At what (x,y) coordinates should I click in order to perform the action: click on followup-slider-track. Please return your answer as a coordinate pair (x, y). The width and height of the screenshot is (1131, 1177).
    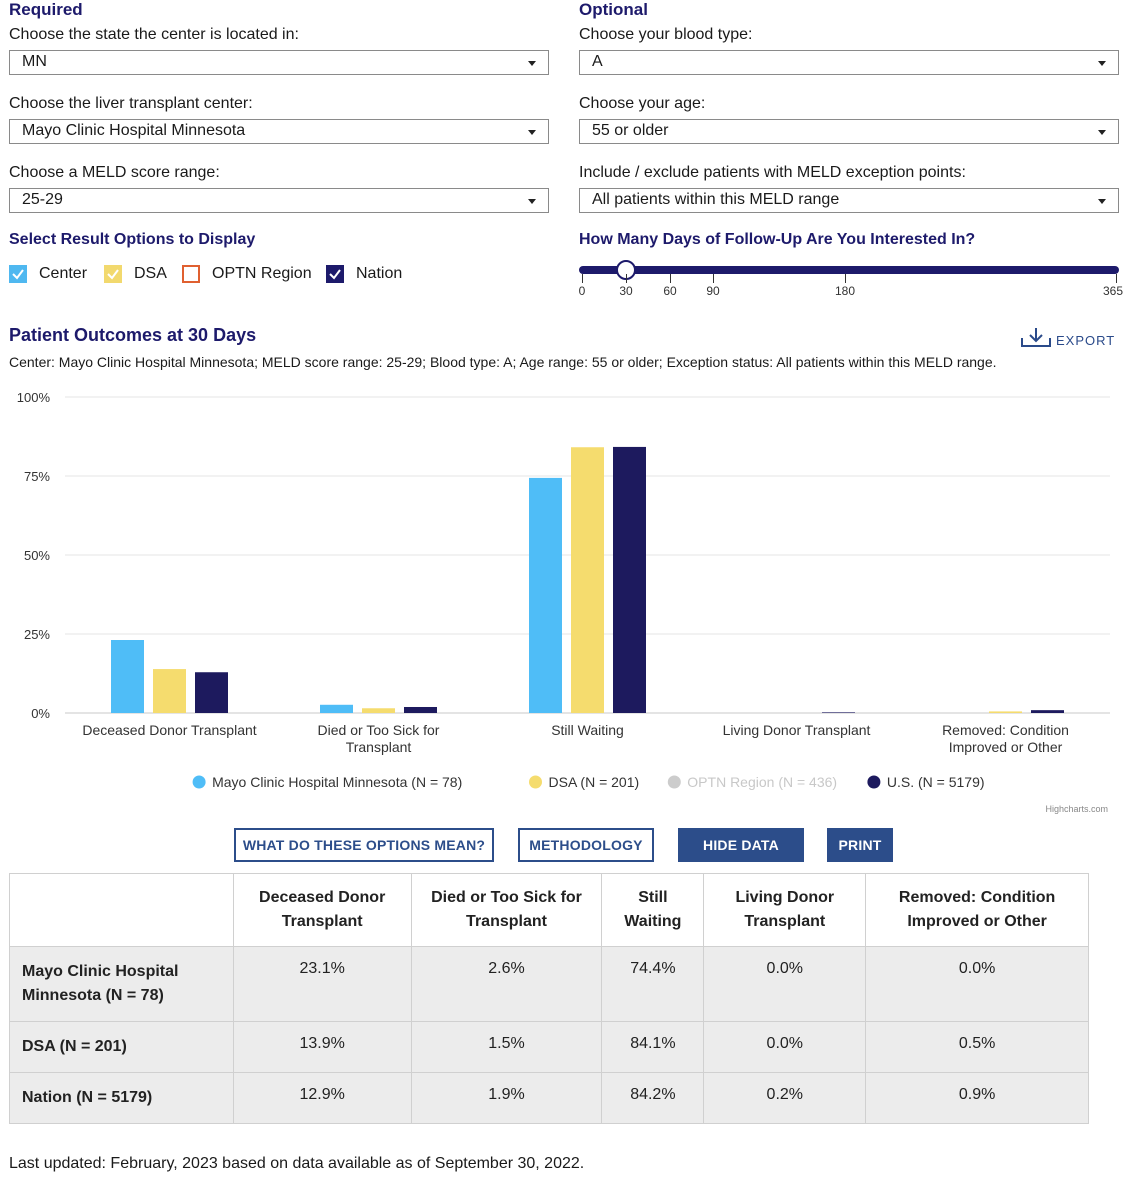
    Looking at the image, I should click on (849, 270).